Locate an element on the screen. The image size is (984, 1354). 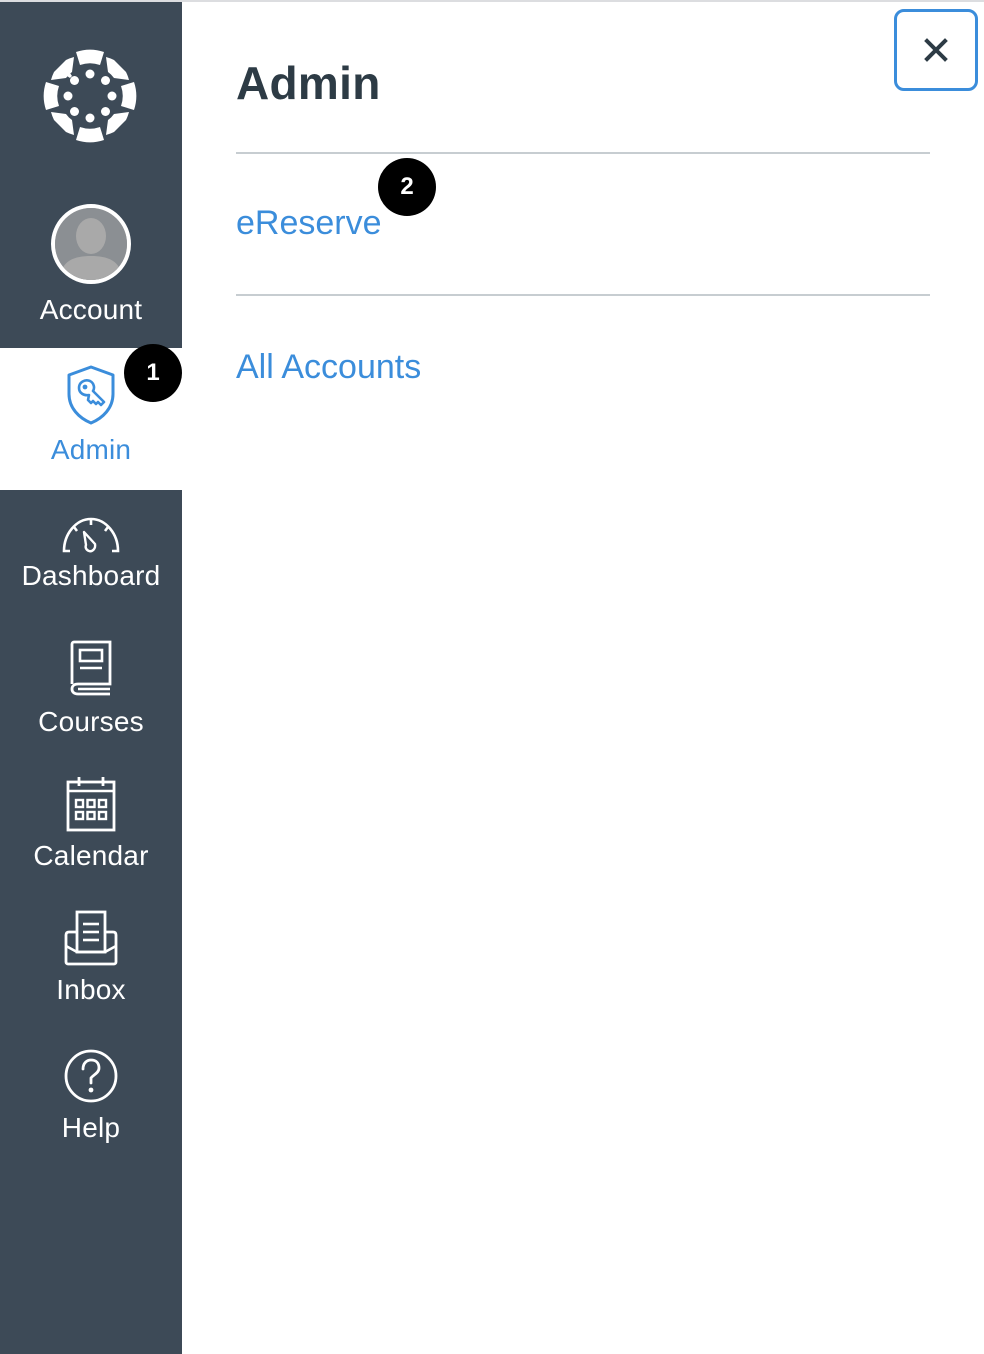
nav-item-help: Help is located at coordinates (91, 1100).